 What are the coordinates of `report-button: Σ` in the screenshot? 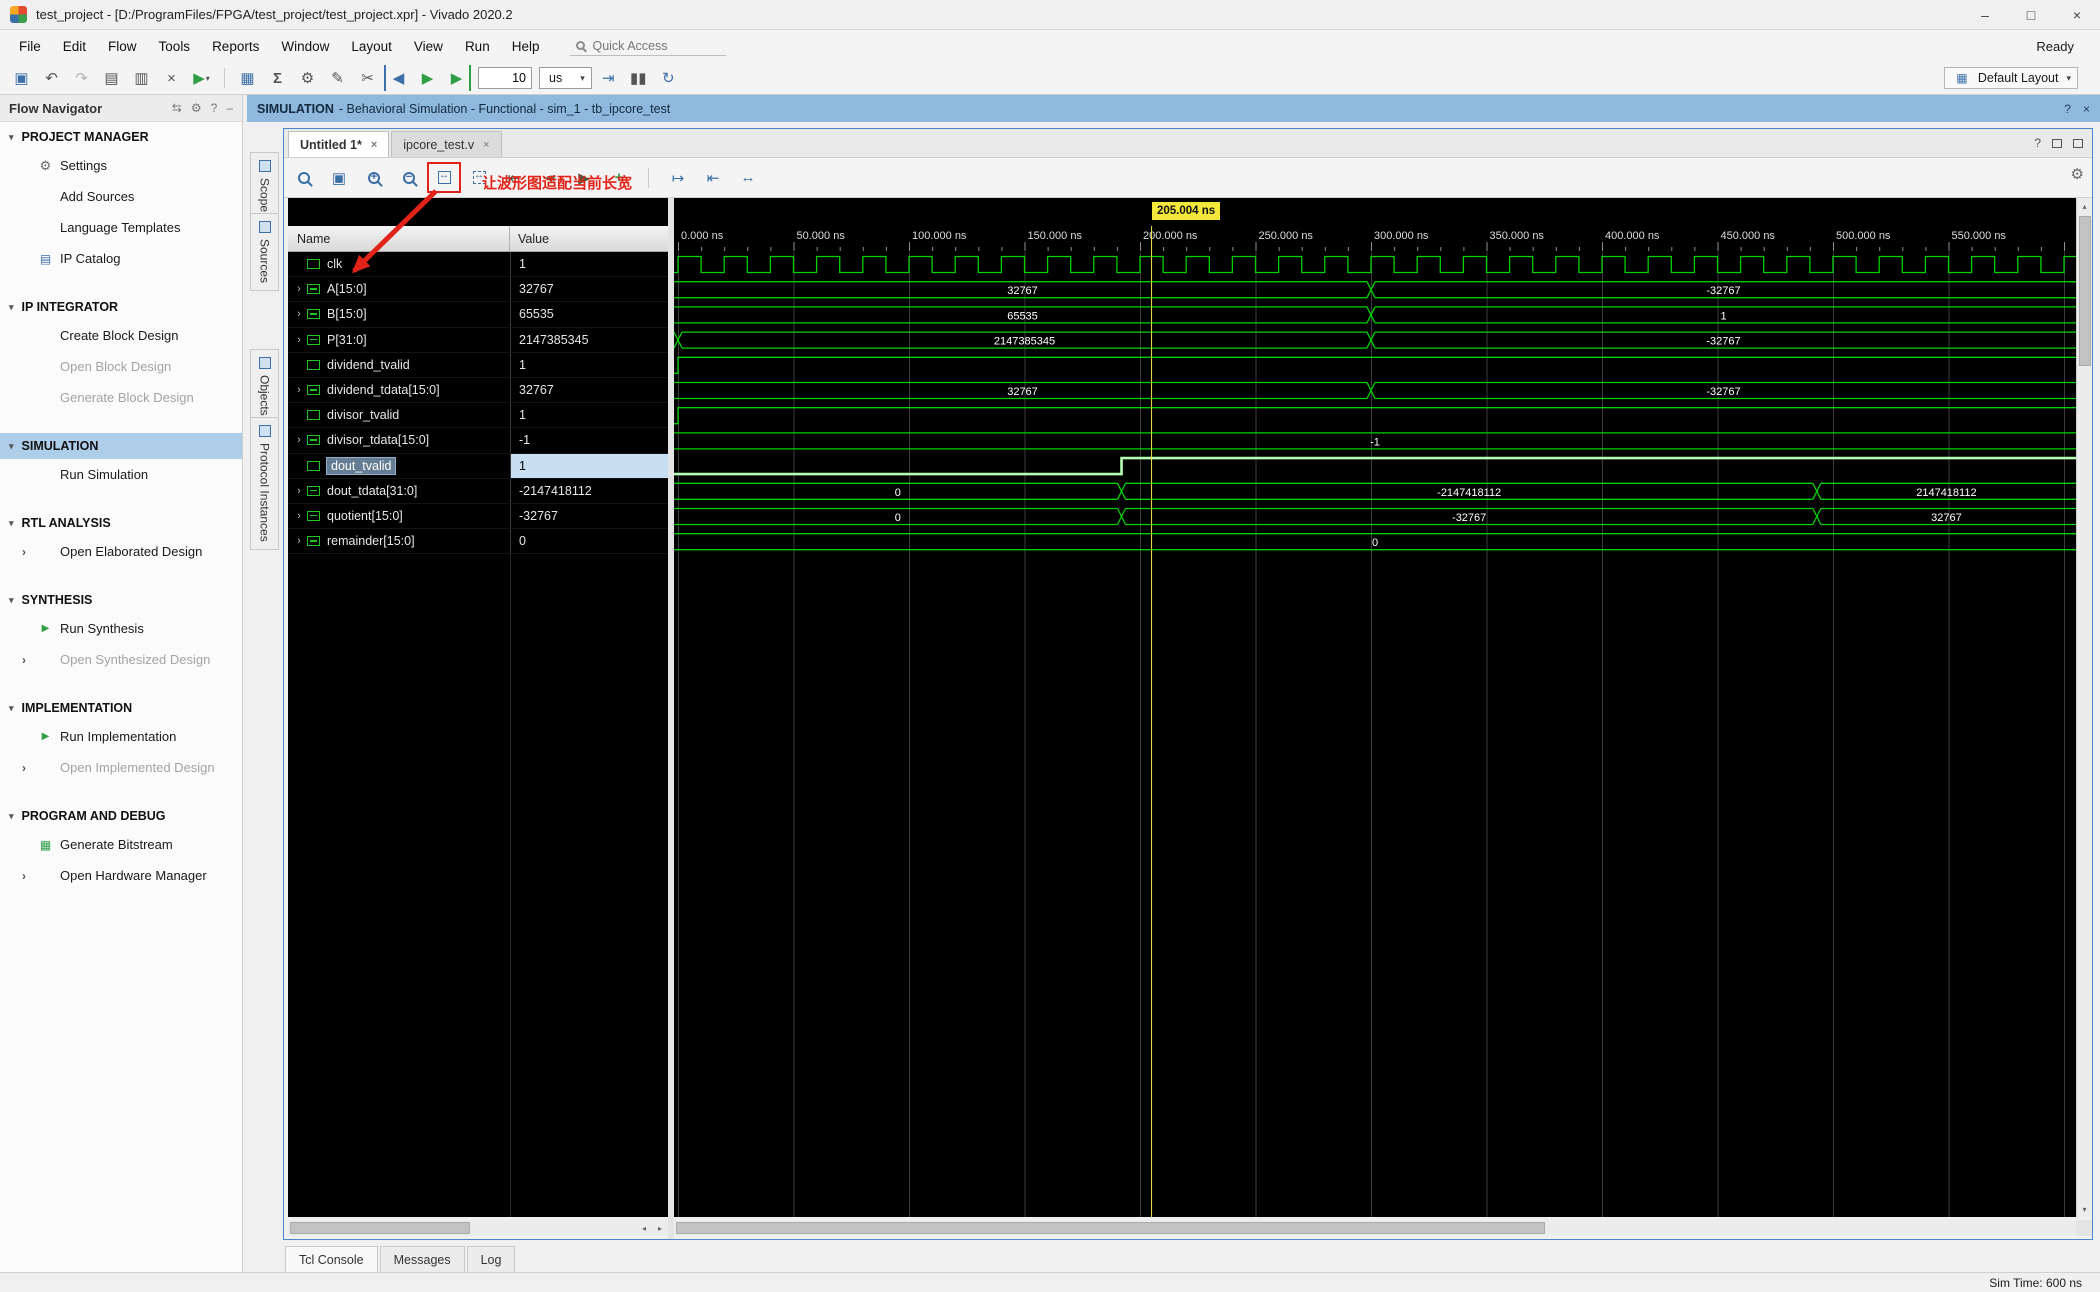 It's located at (277, 78).